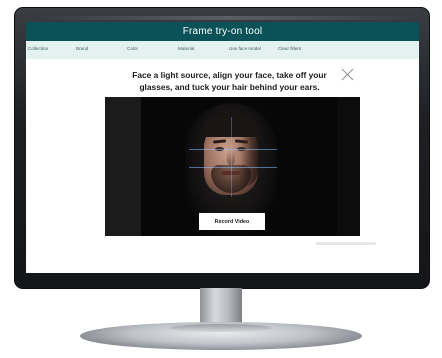 Image resolution: width=442 pixels, height=358 pixels. What do you see at coordinates (227, 18) in the screenshot?
I see `bezel-shine` at bounding box center [227, 18].